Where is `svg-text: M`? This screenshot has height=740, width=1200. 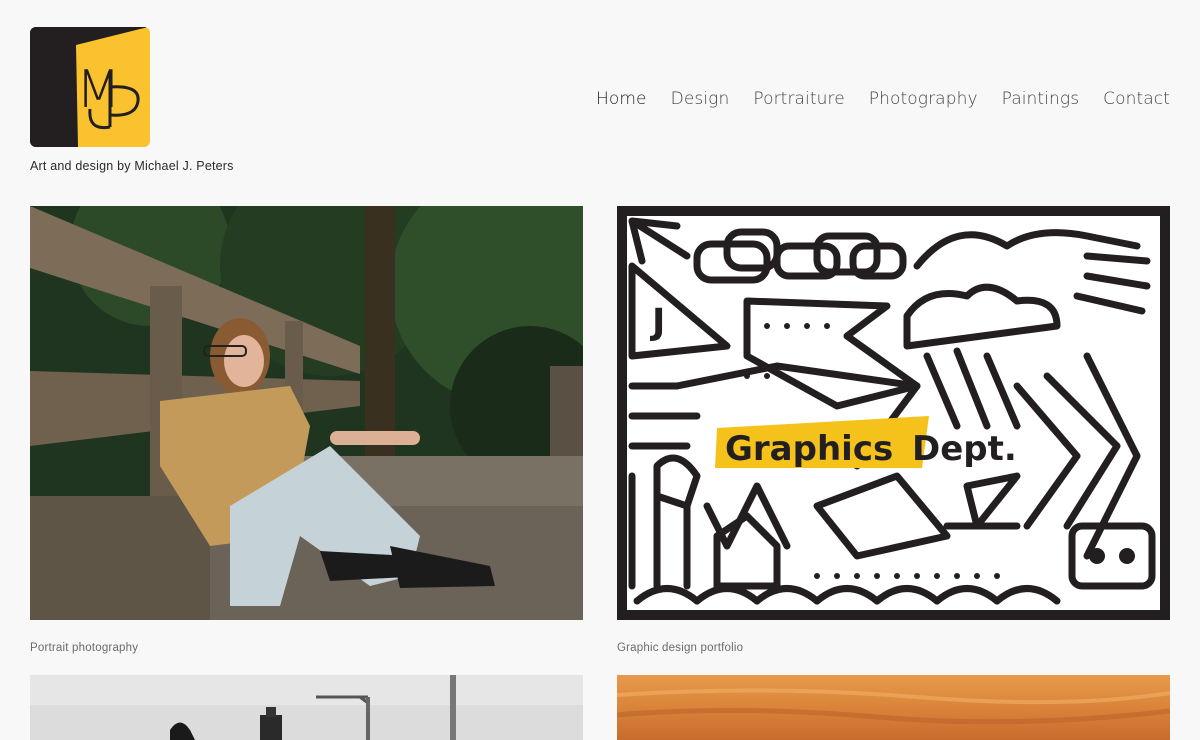
svg-text: M is located at coordinates (98, 90).